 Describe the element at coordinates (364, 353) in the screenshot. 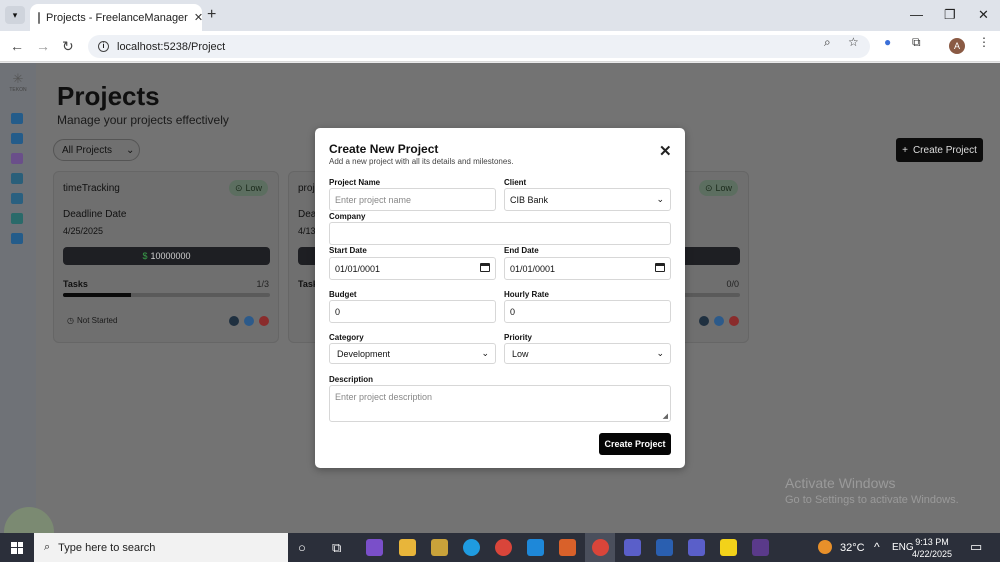

I see `category-value: Development` at that location.